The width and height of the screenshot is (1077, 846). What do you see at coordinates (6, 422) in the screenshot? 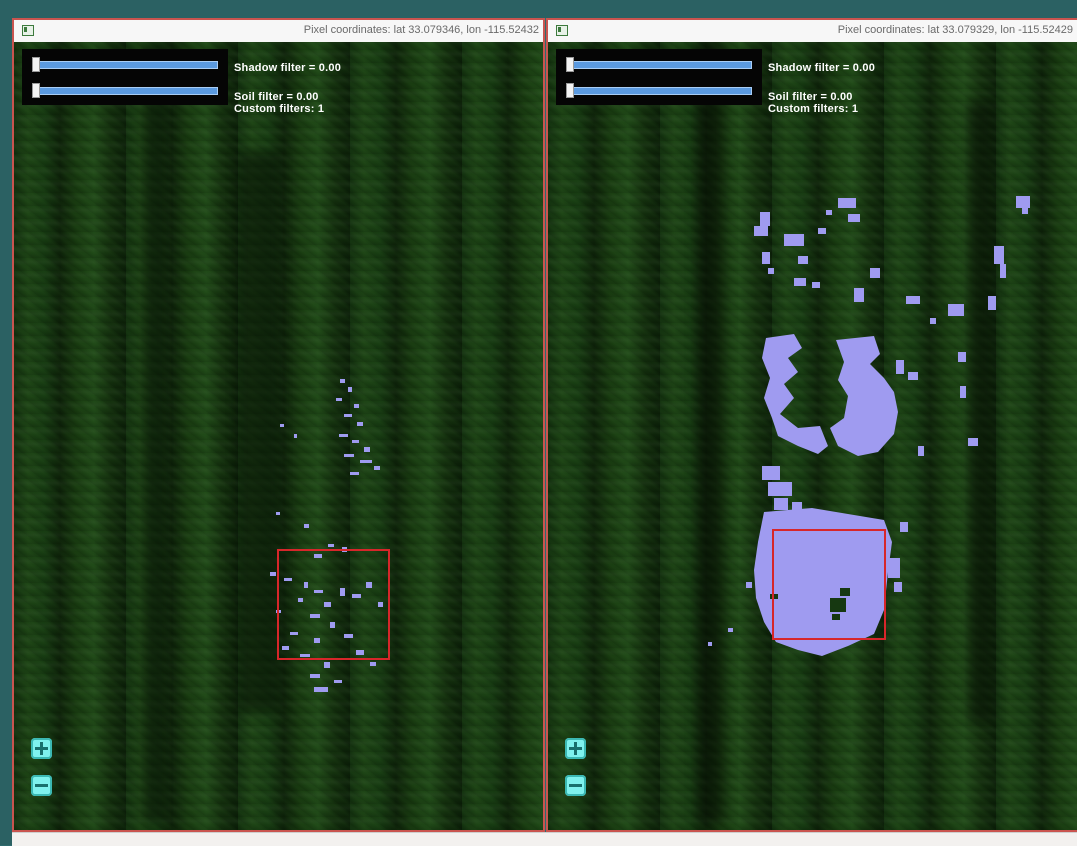
I see `desktop-background-left` at bounding box center [6, 422].